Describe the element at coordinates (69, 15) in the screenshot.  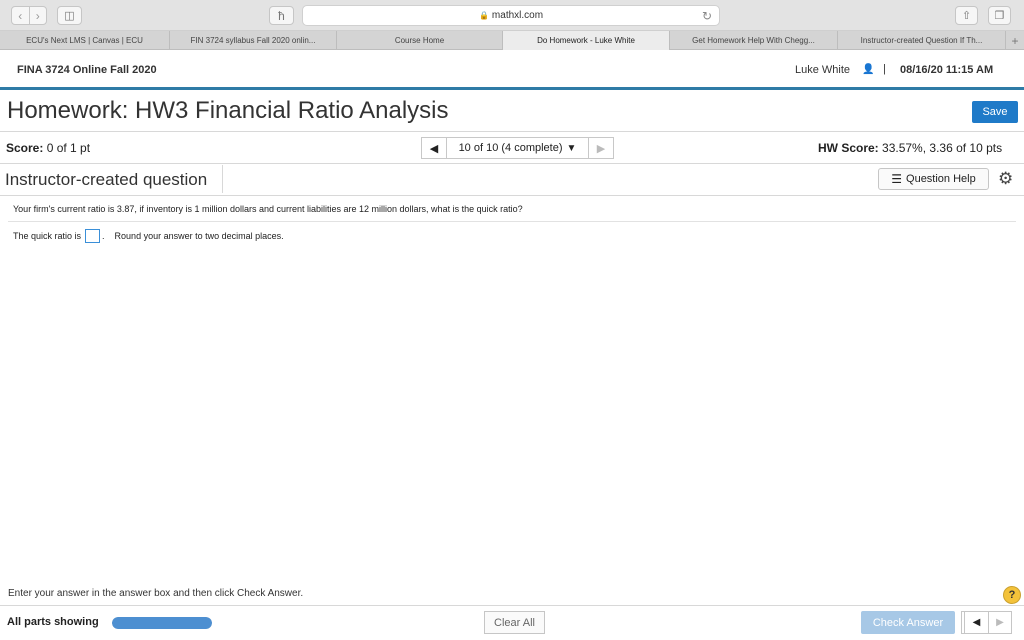
I see `sidebar-icon: ◫` at that location.